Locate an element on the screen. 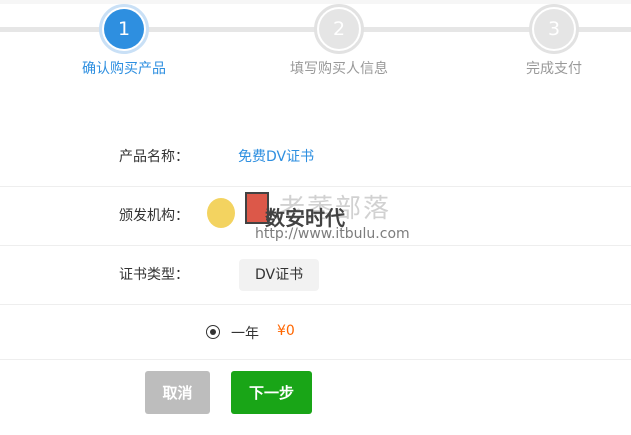 The image size is (631, 435). step-1-label: 确认购买产品 is located at coordinates (124, 69).